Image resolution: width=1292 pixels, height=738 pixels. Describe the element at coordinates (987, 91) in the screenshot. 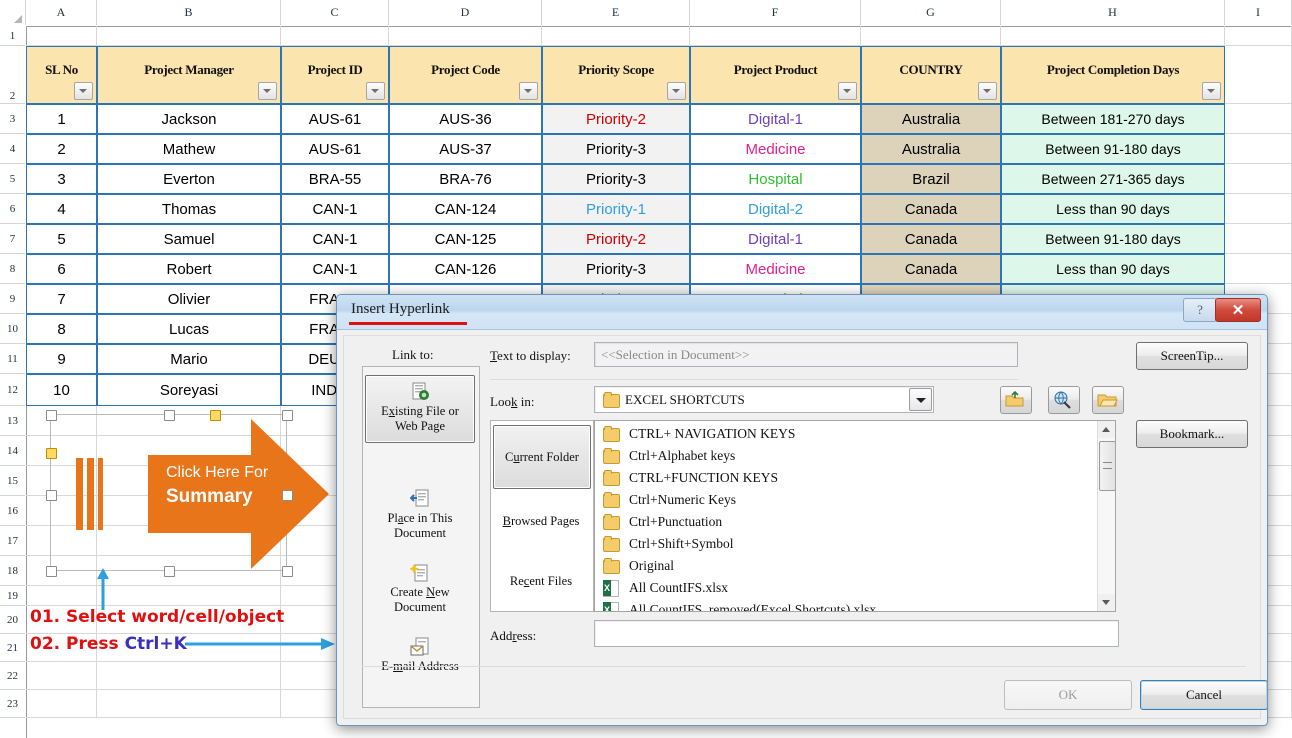

I see `filter-dropdown-icon-country` at that location.